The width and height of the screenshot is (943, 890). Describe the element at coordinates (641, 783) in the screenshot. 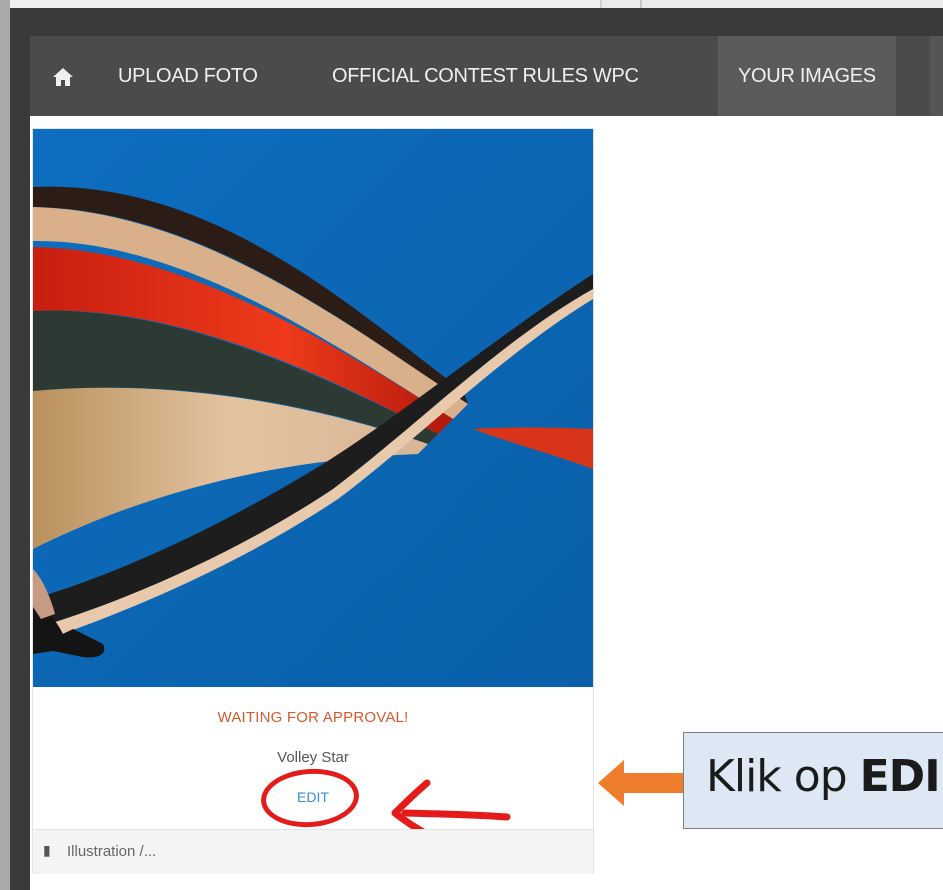

I see `orange-arrow-icon` at that location.